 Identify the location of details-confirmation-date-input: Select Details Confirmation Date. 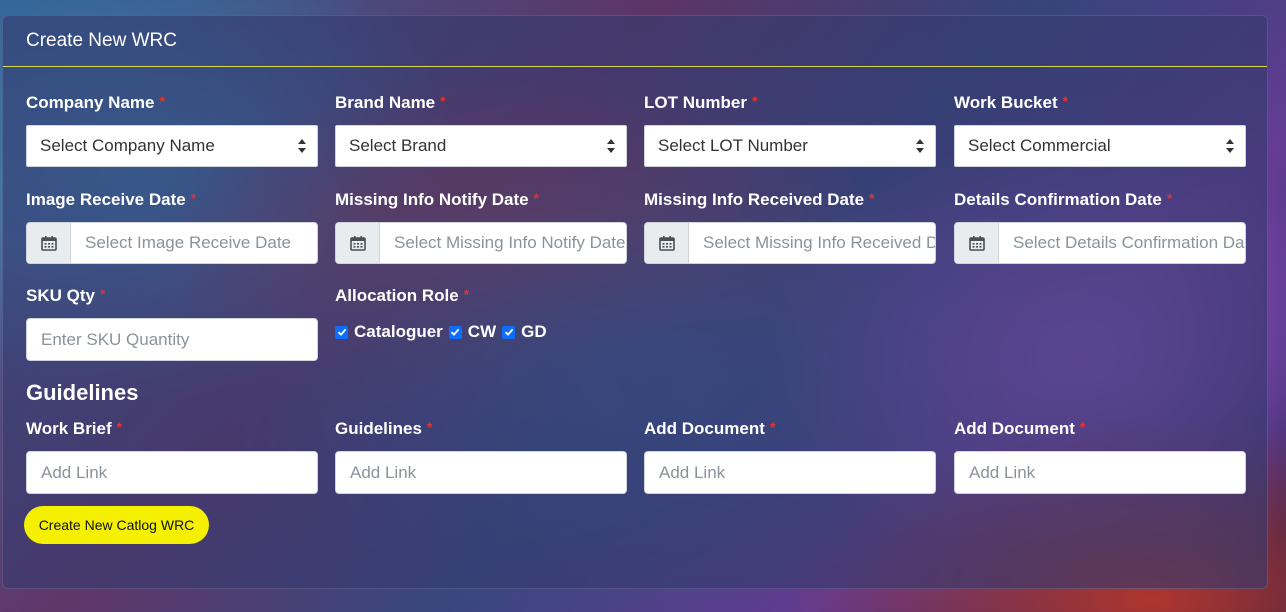
(1100, 243).